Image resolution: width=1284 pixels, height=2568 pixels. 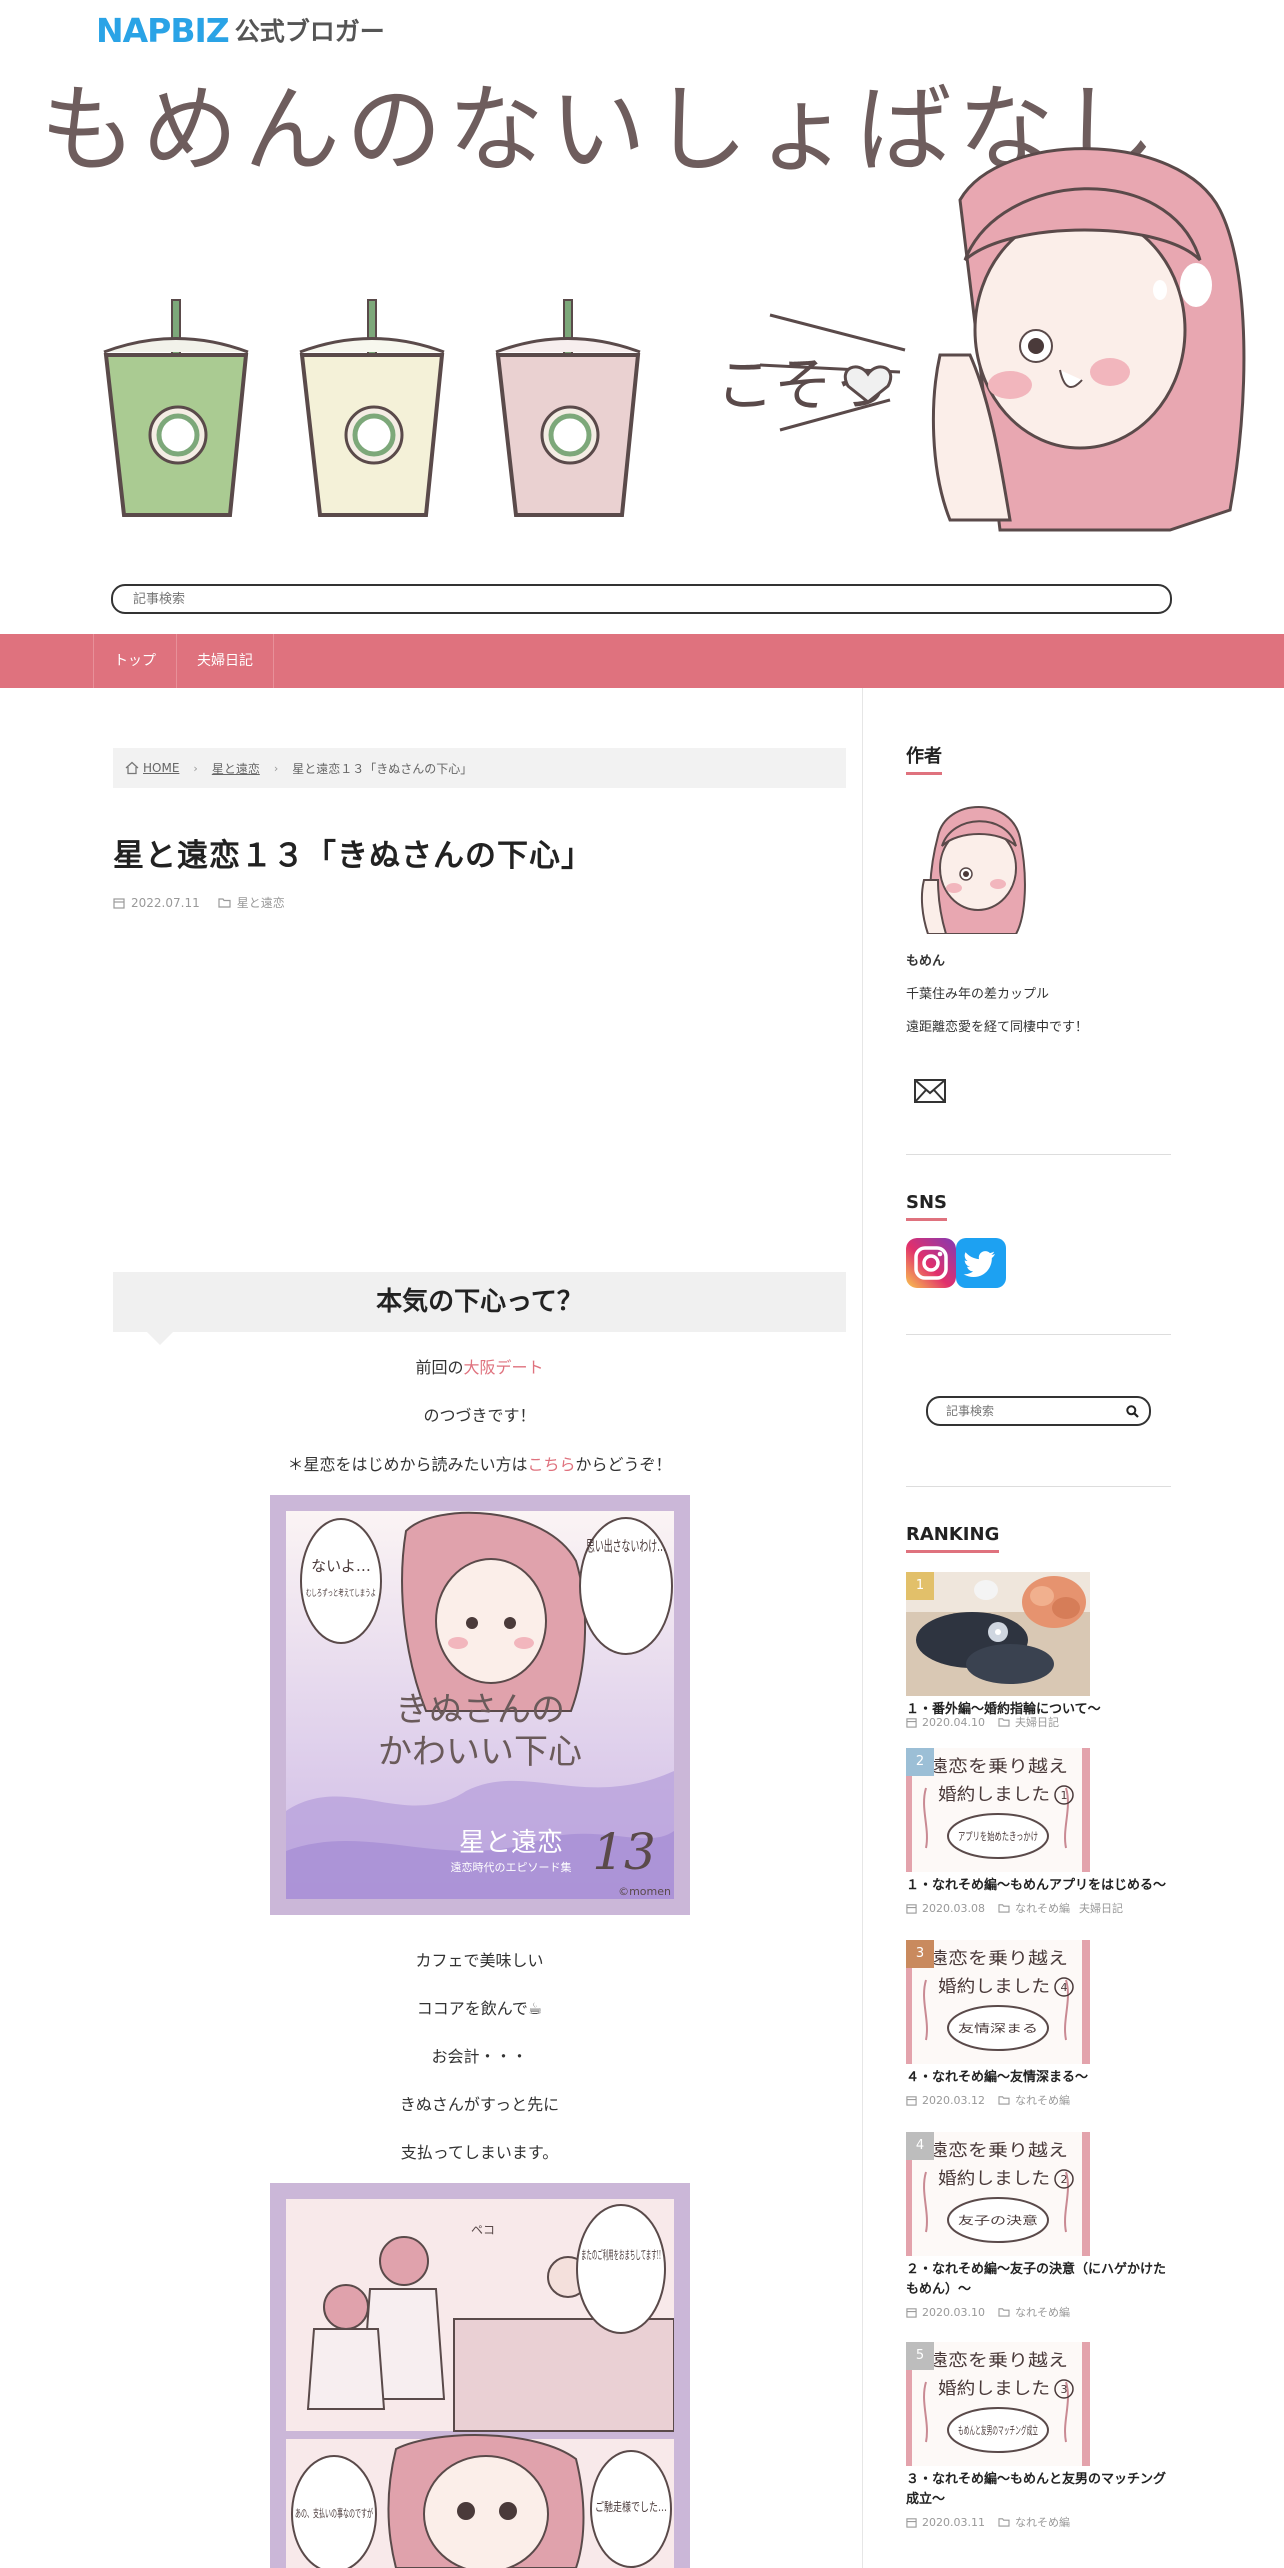 I want to click on sidebar-search-input, so click(x=1018, y=1411).